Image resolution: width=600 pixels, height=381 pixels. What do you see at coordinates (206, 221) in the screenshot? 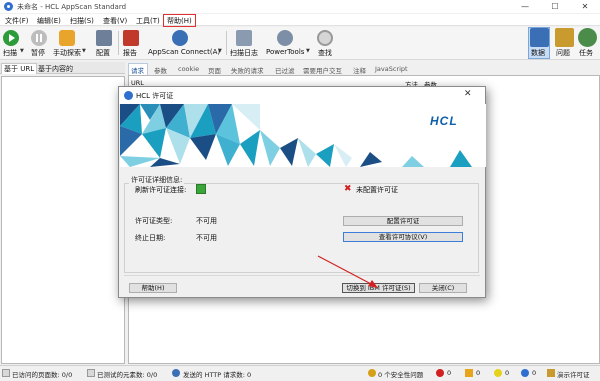
I see `license-type-value: 不可用` at bounding box center [206, 221].